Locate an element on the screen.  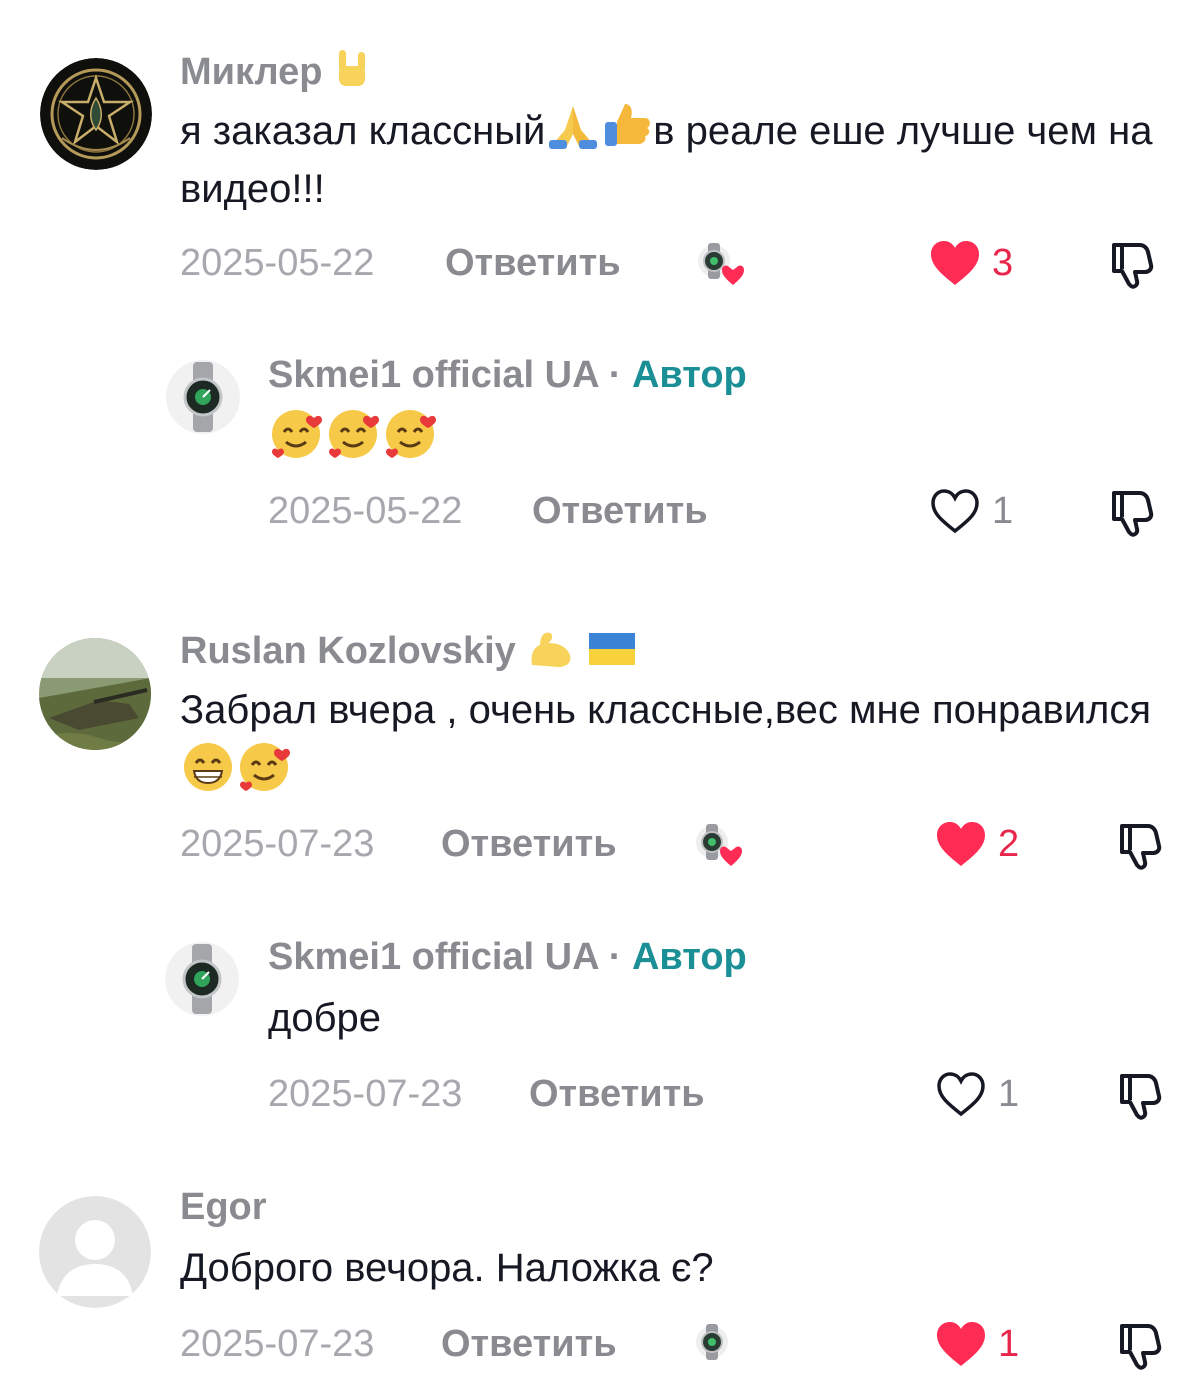
reply-text: добре is located at coordinates (324, 1018).